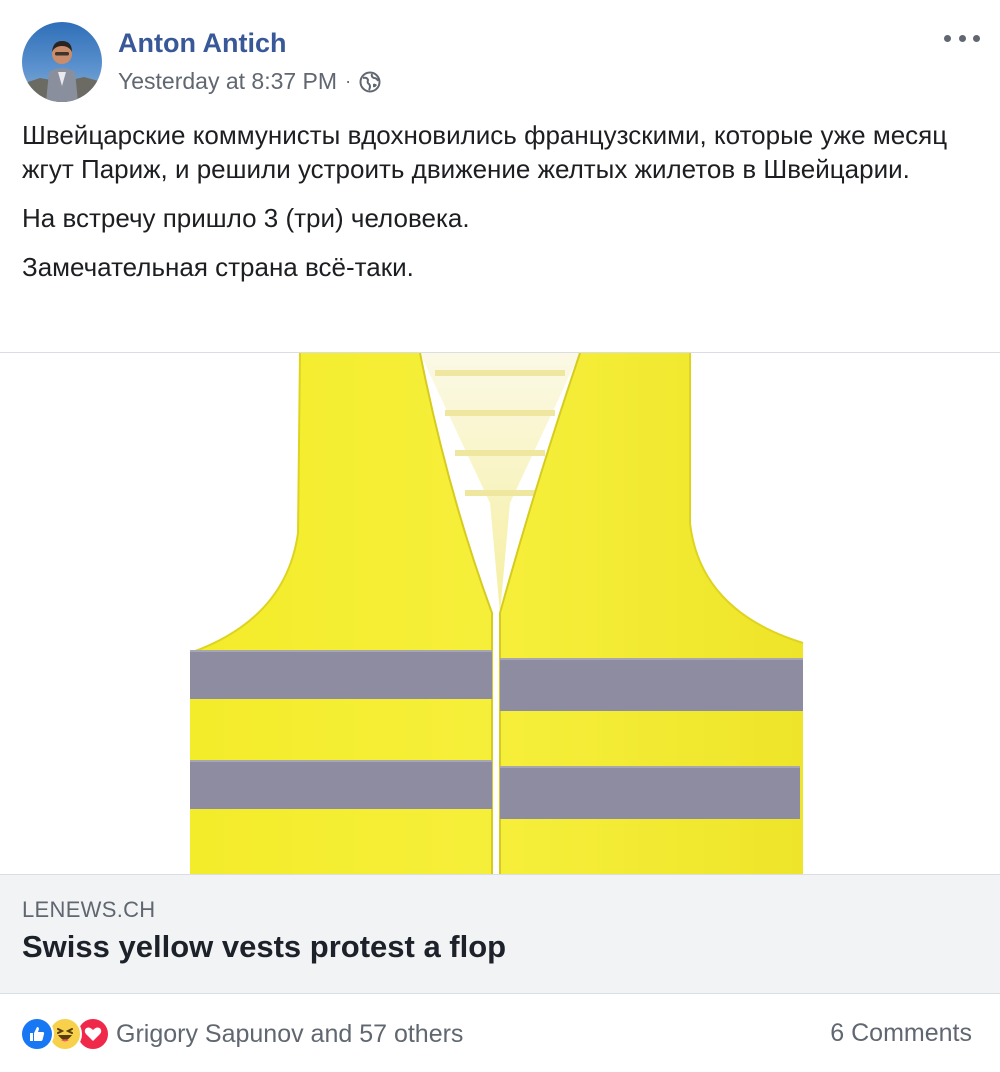  I want to click on globe-icon, so click(370, 82).